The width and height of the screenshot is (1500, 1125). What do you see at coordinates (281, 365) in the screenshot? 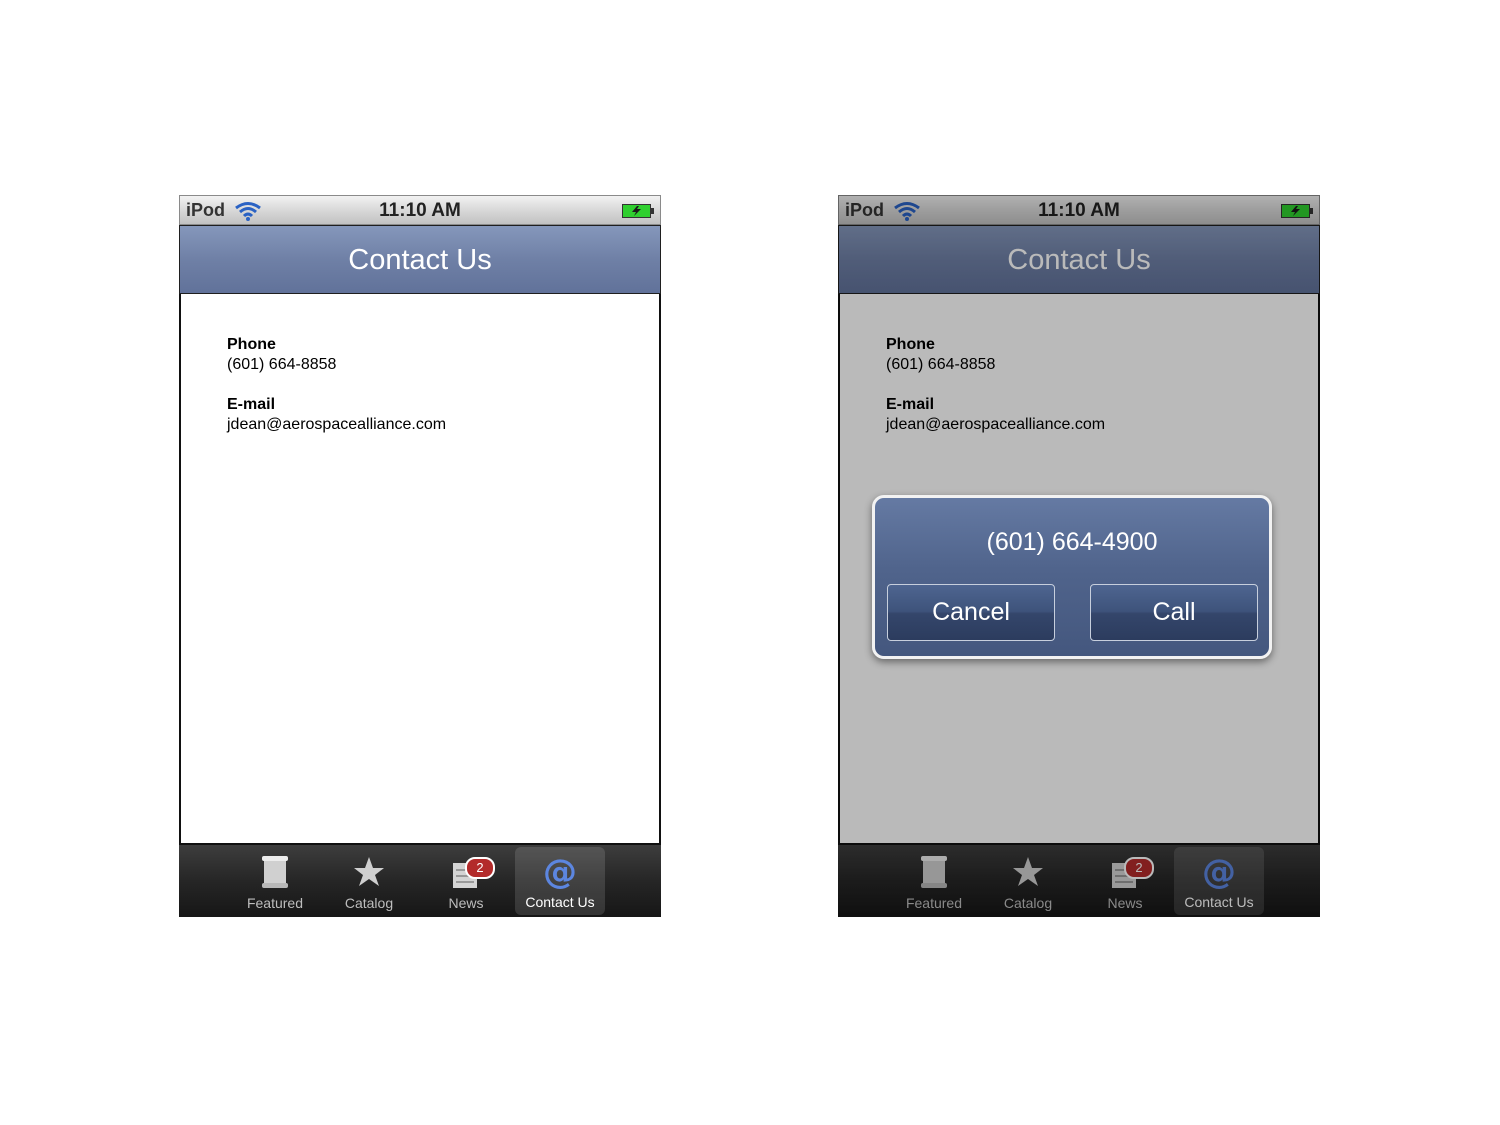
I see `phone-number-link: (601) 664-8858` at bounding box center [281, 365].